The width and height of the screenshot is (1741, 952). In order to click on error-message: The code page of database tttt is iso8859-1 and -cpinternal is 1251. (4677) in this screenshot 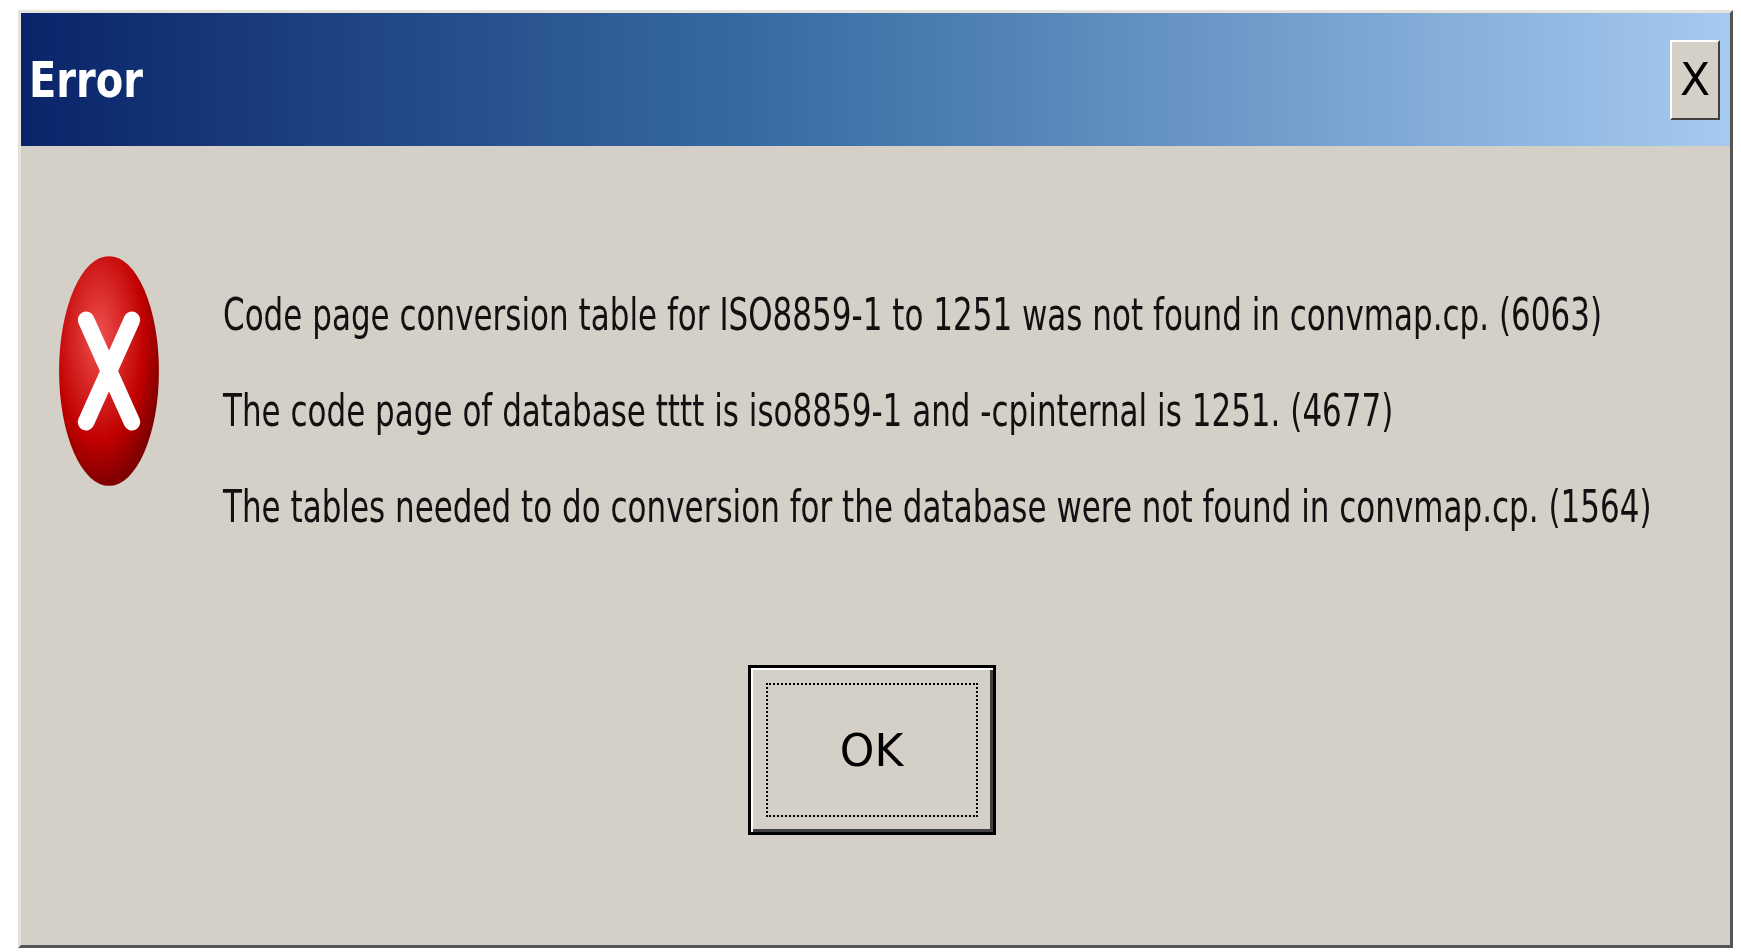, I will do `click(809, 410)`.